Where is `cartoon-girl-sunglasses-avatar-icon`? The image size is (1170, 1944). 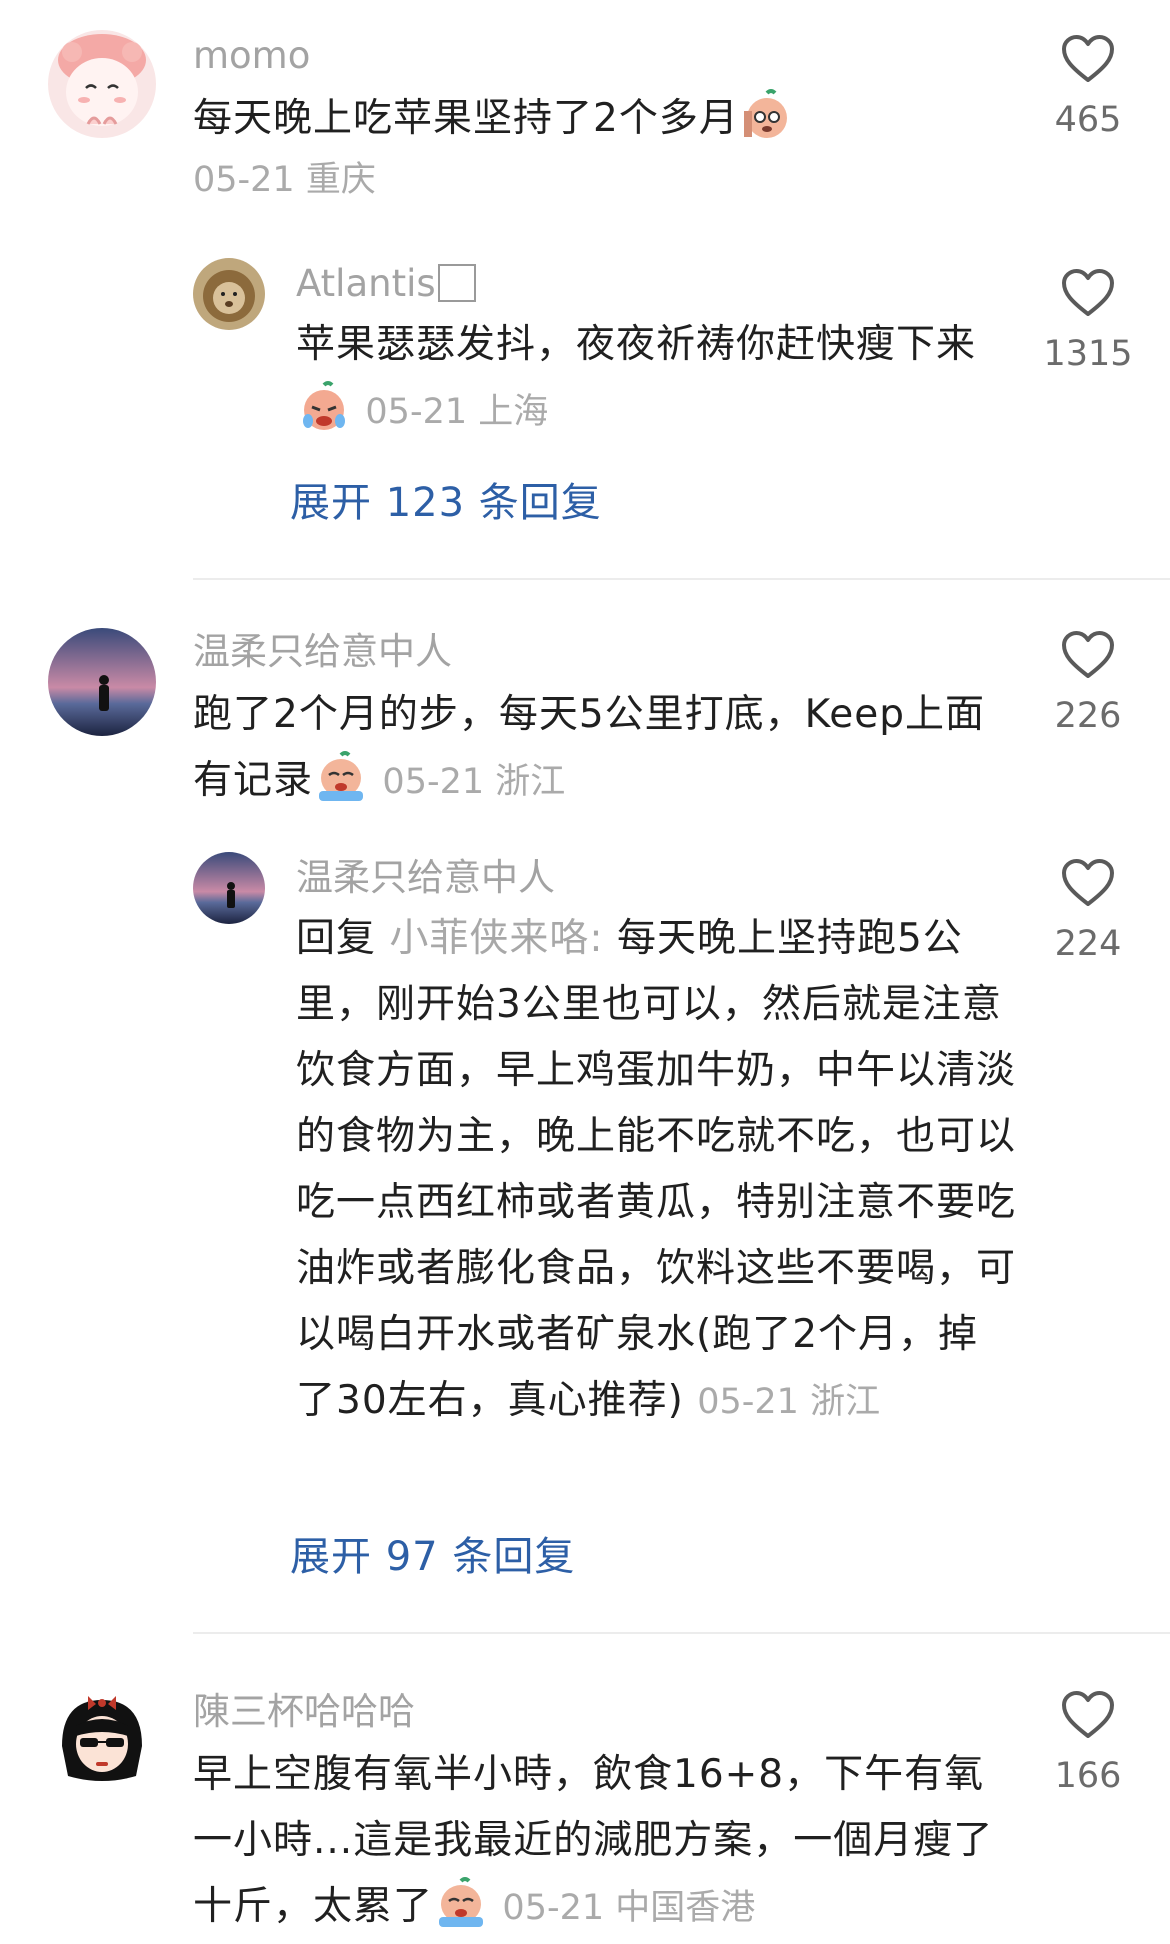 cartoon-girl-sunglasses-avatar-icon is located at coordinates (102, 1740).